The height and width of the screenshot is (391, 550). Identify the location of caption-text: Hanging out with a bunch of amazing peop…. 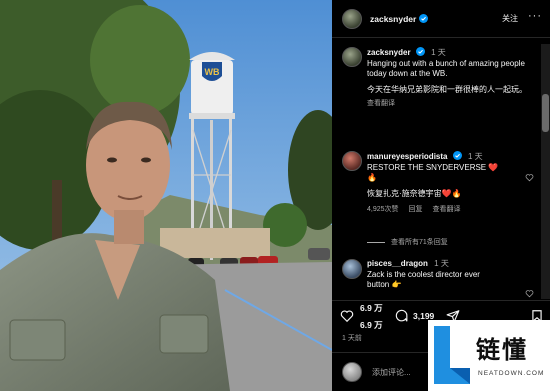
(446, 68).